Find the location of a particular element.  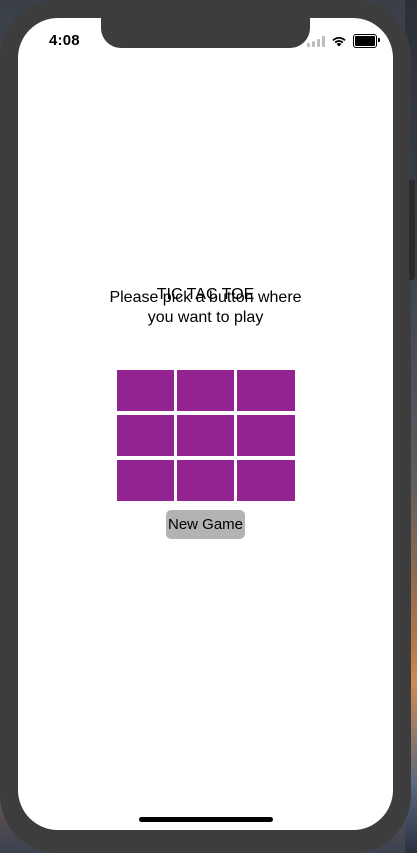

battery-icon is located at coordinates (366, 41).